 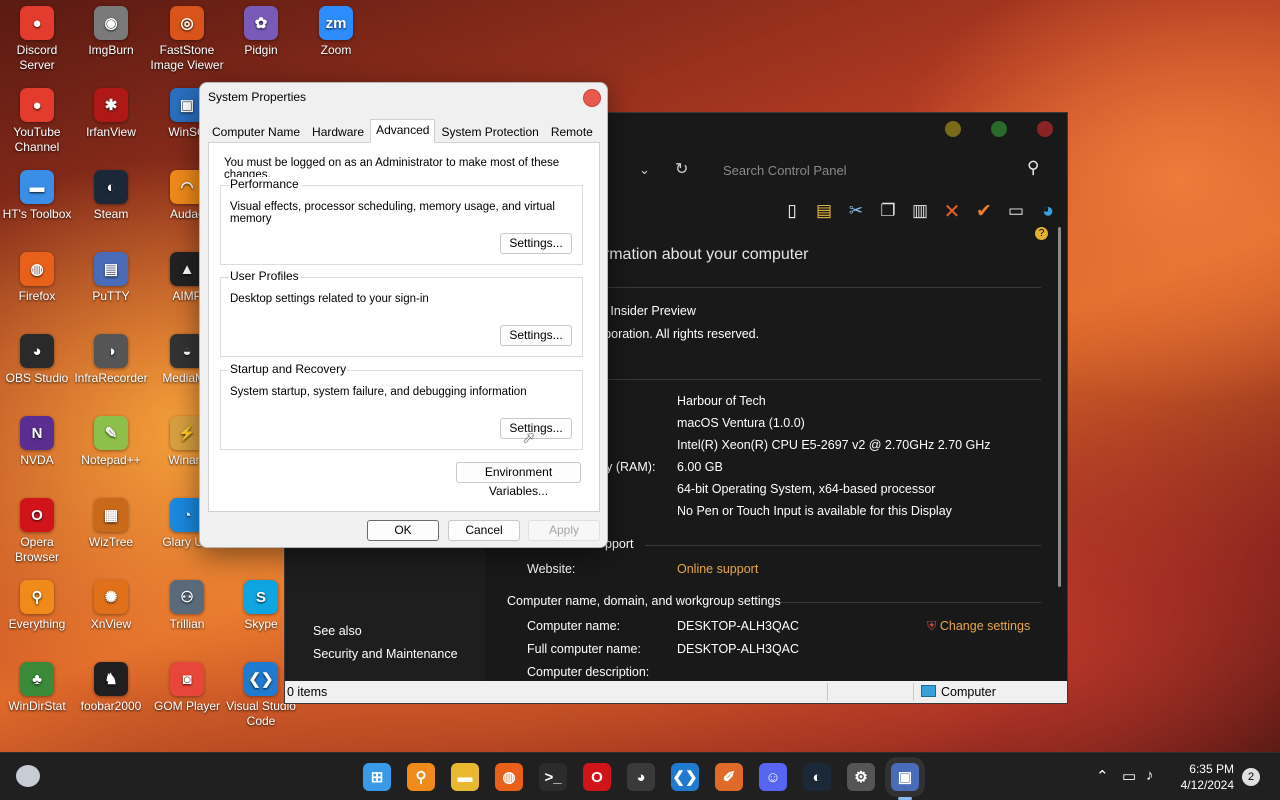 I want to click on chevron-down-icon: ⌄, so click(x=644, y=170).